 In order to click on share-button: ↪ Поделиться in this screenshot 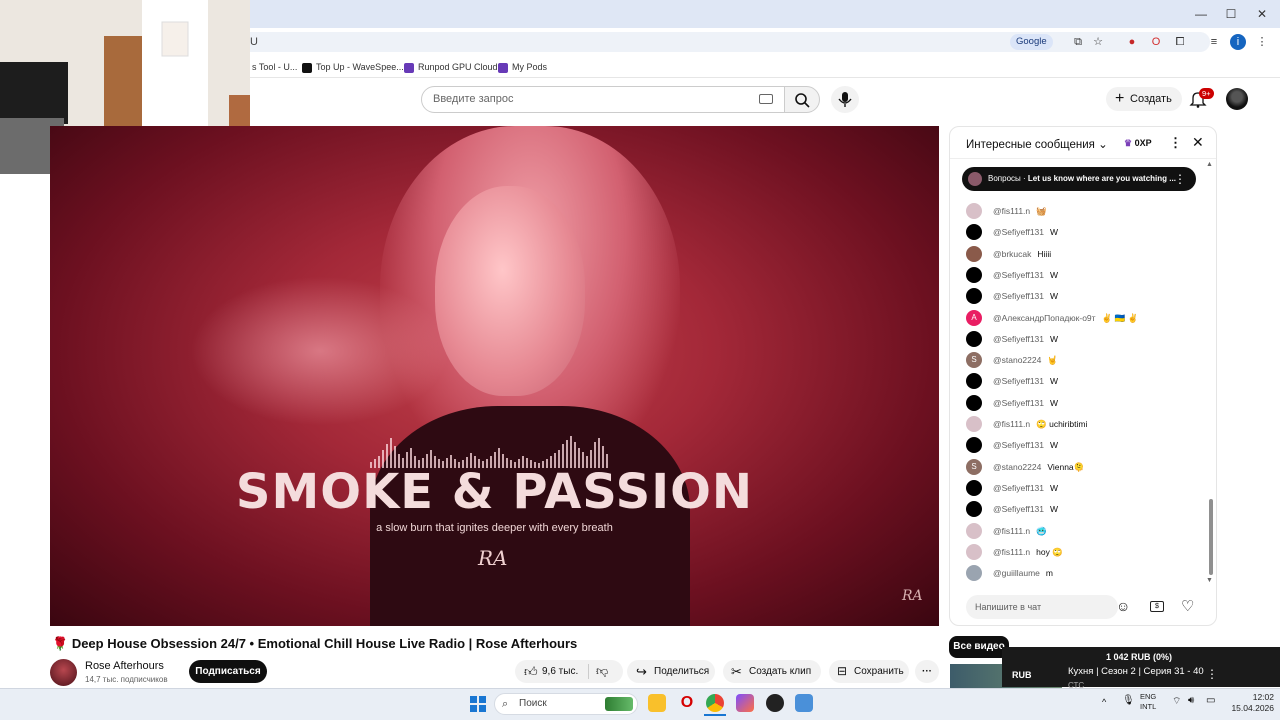, I will do `click(671, 671)`.